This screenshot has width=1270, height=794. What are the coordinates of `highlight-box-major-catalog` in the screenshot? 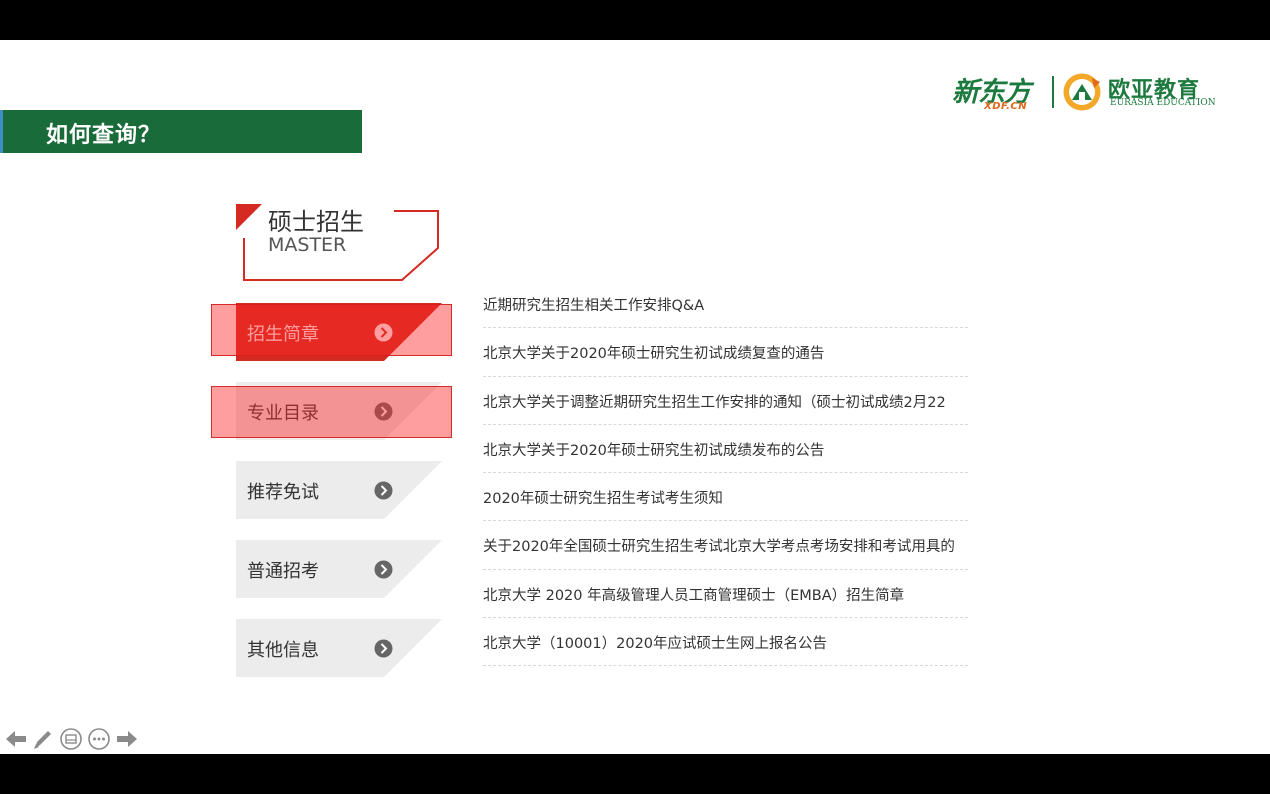 It's located at (331, 412).